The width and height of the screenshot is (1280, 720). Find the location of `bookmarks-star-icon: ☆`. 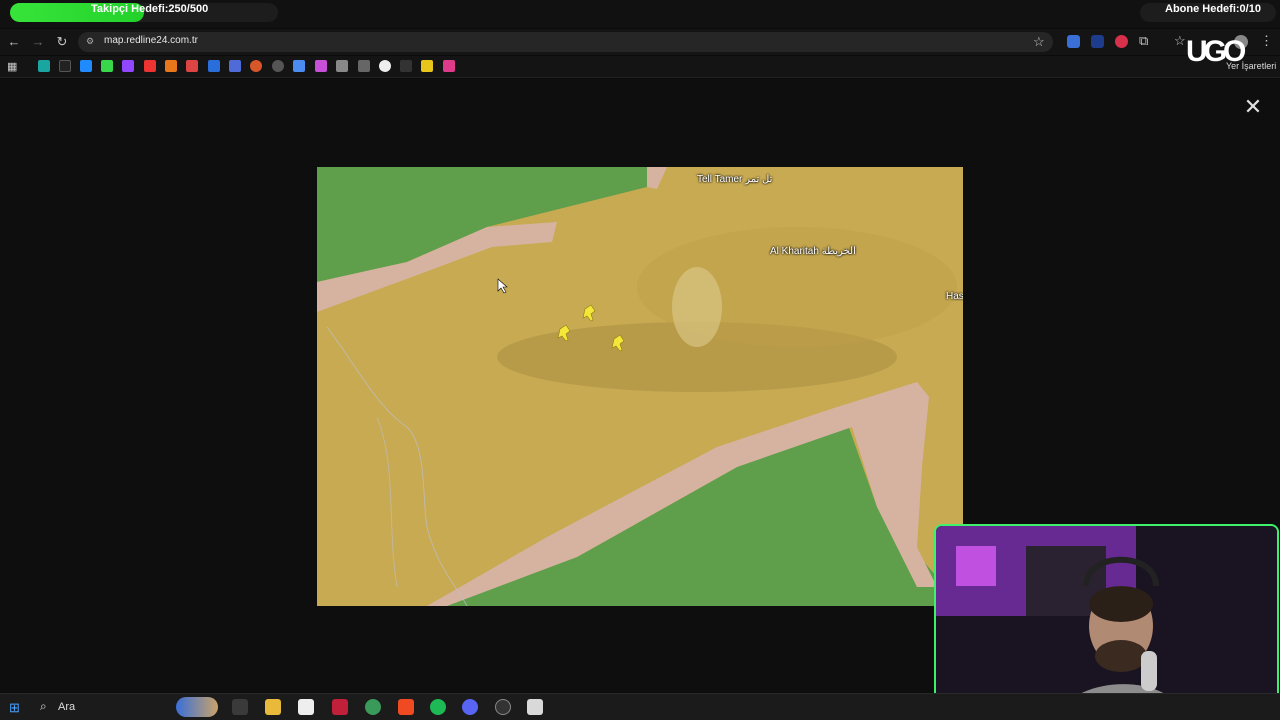

bookmarks-star-icon: ☆ is located at coordinates (1180, 41).